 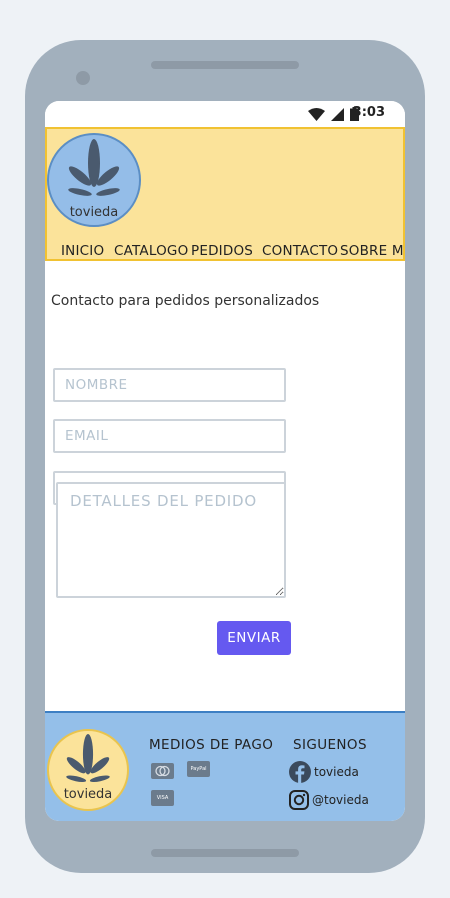 What do you see at coordinates (225, 114) in the screenshot?
I see `status-bar: 3:03` at bounding box center [225, 114].